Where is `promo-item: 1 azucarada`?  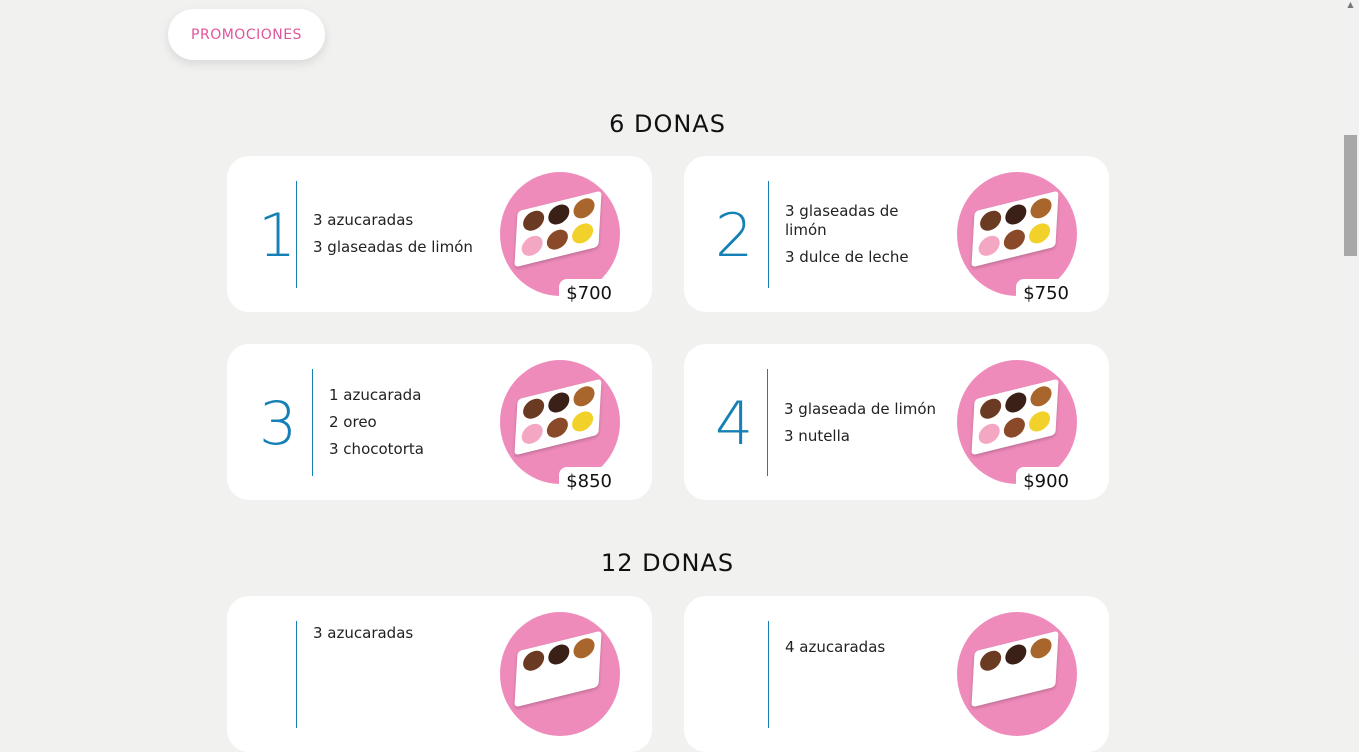 promo-item: 1 azucarada is located at coordinates (375, 395).